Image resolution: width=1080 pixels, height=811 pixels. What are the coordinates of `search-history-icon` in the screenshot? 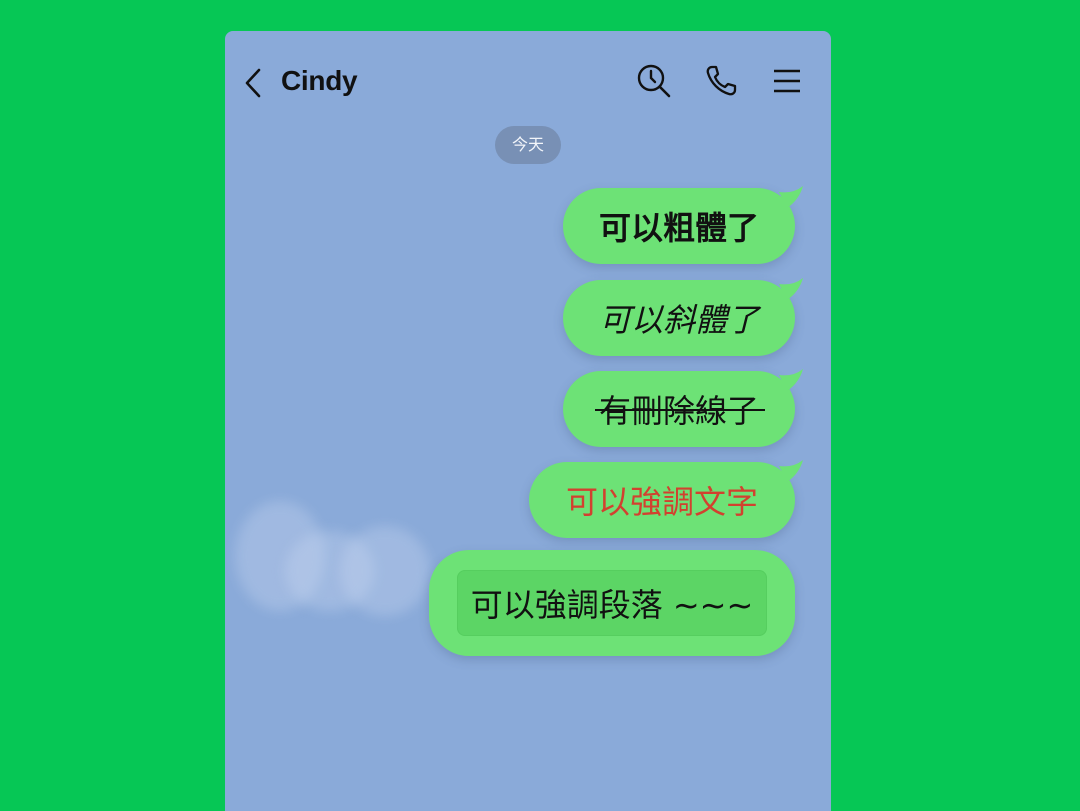 It's located at (654, 81).